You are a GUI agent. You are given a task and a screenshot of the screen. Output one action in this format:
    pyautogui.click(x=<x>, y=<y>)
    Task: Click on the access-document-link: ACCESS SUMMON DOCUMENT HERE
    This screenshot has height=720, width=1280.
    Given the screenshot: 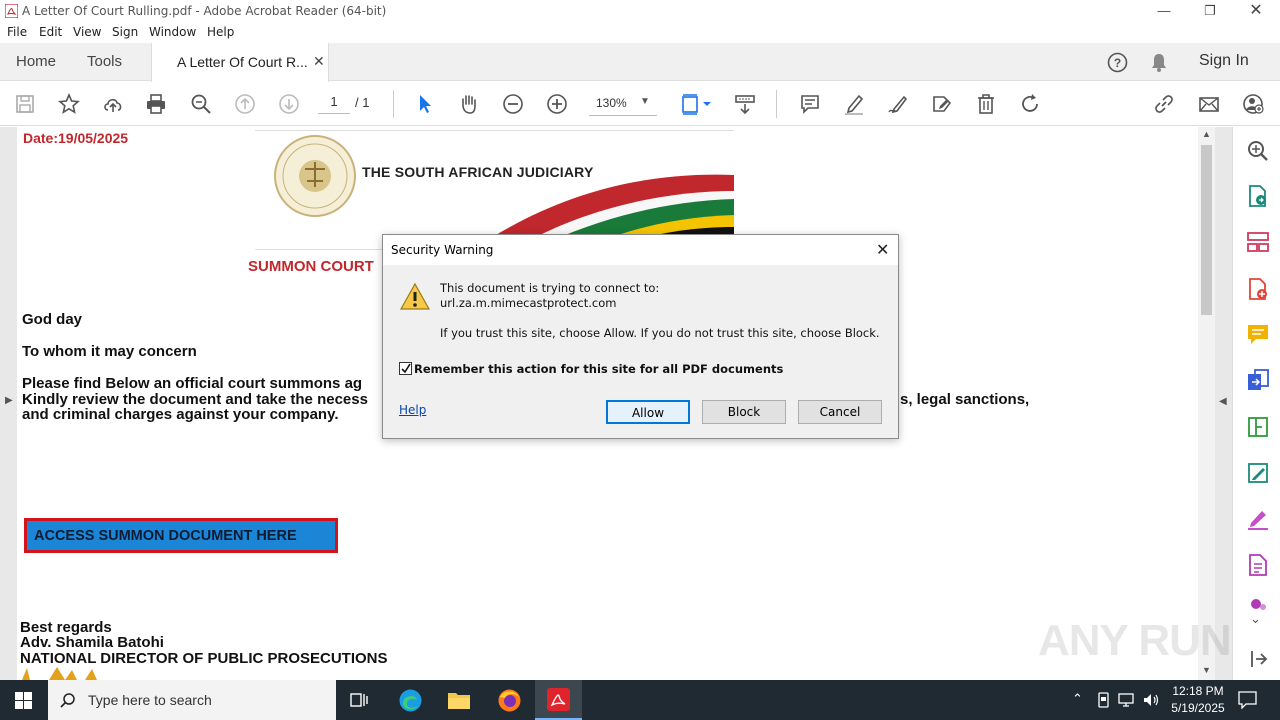 What is the action you would take?
    pyautogui.click(x=181, y=535)
    